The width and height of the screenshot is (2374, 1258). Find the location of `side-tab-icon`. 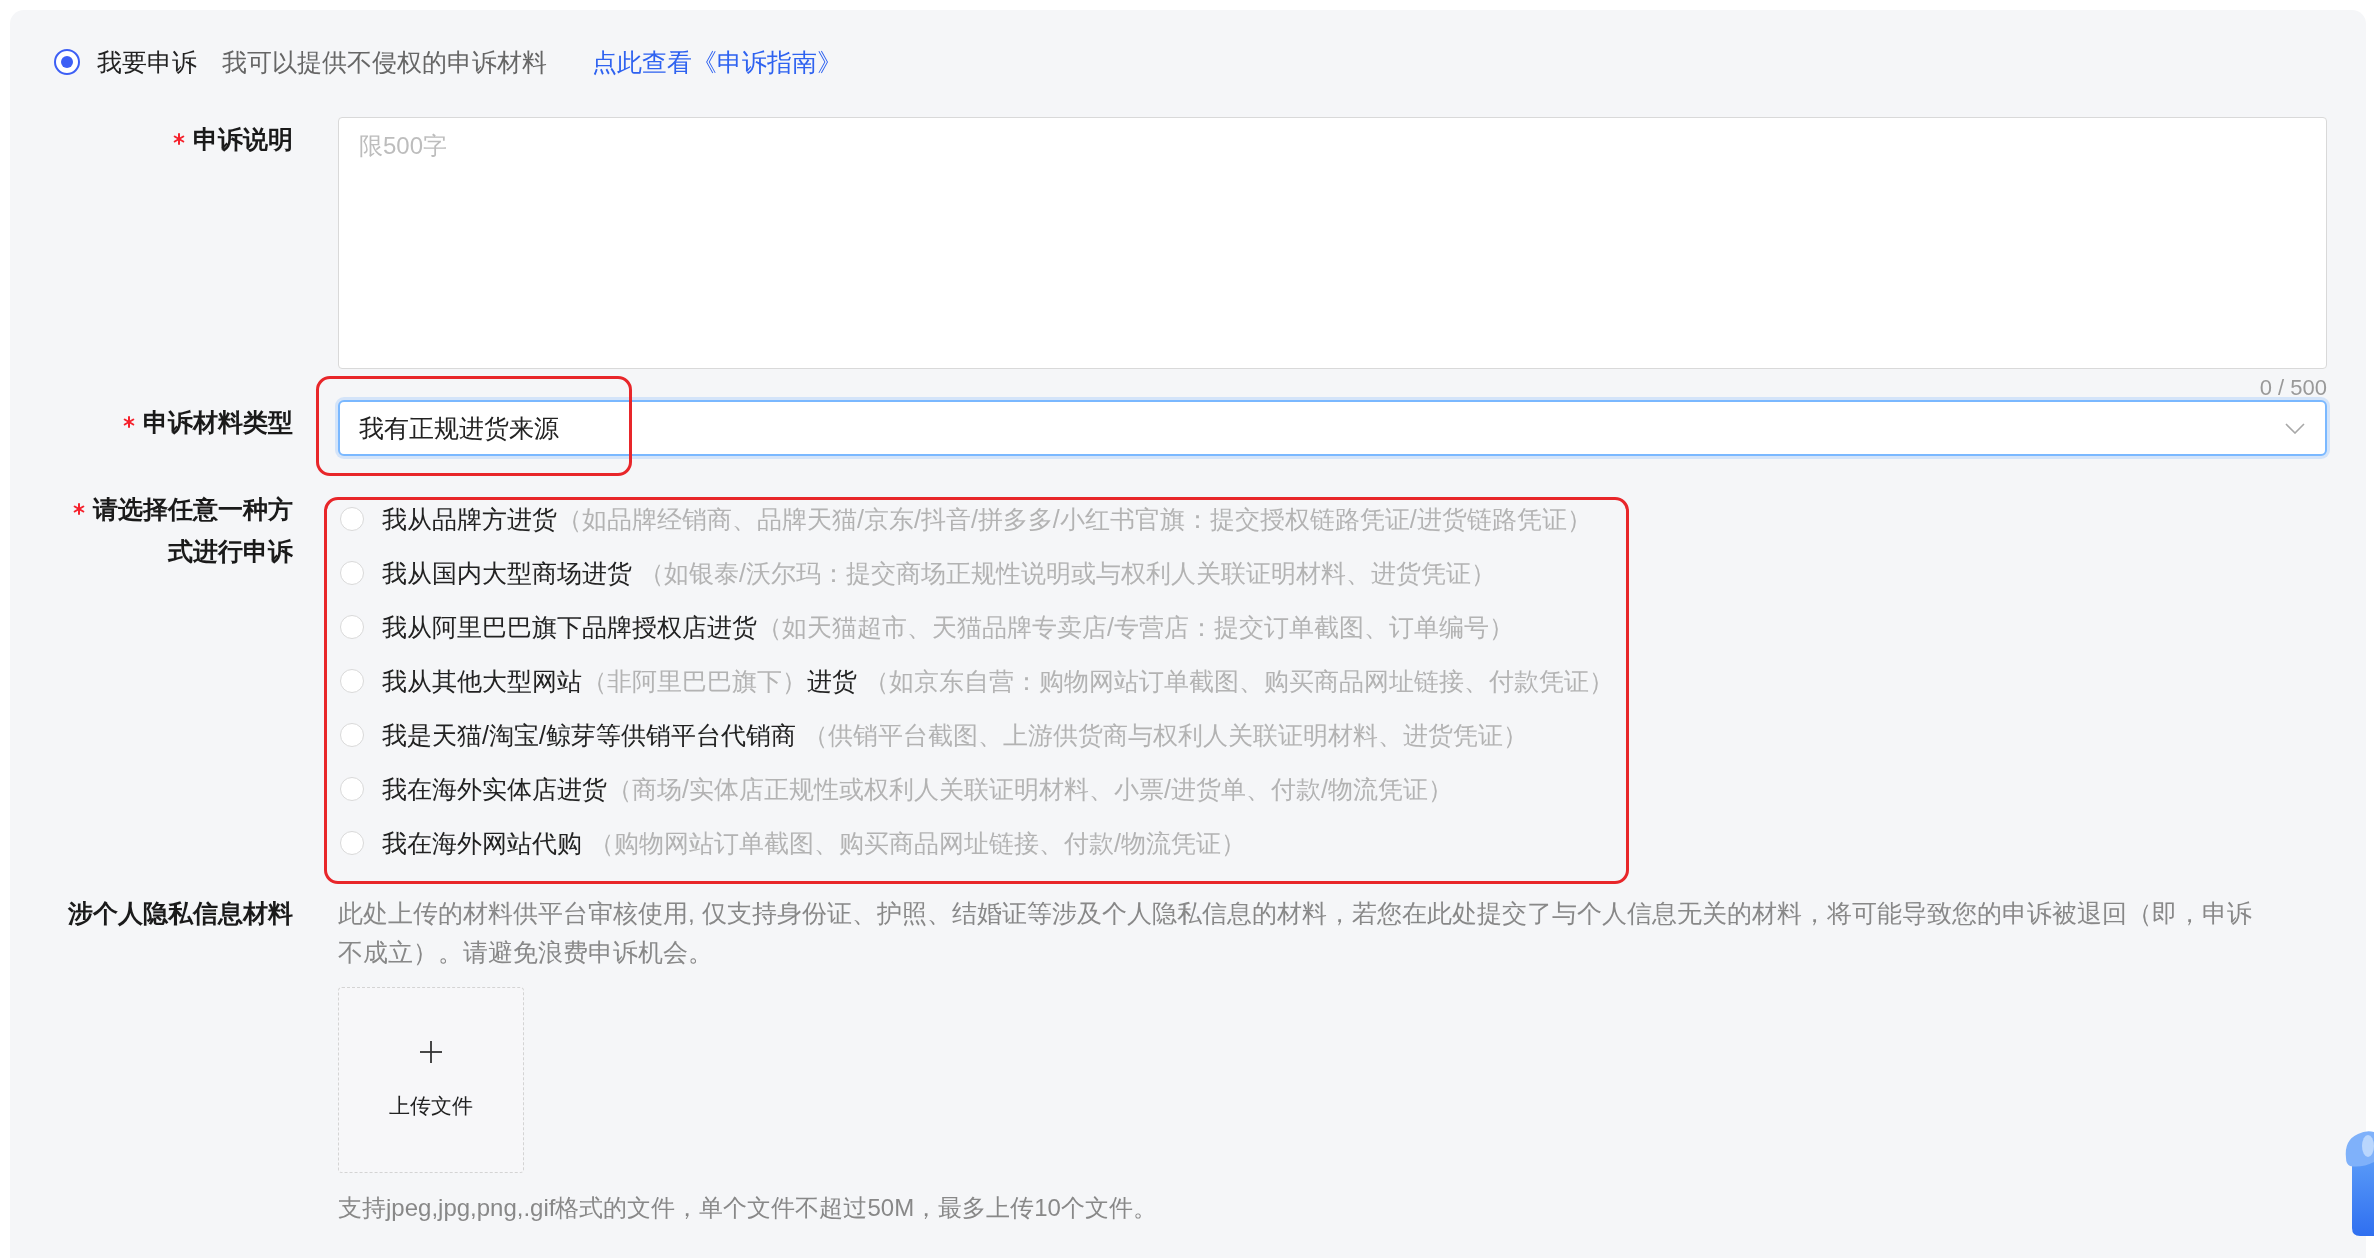

side-tab-icon is located at coordinates (2359, 1183).